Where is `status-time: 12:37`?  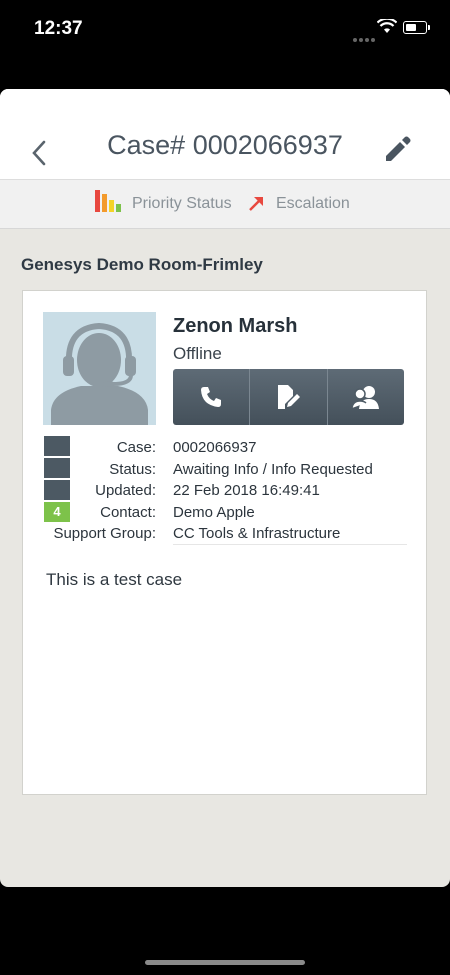
status-time: 12:37 is located at coordinates (58, 28).